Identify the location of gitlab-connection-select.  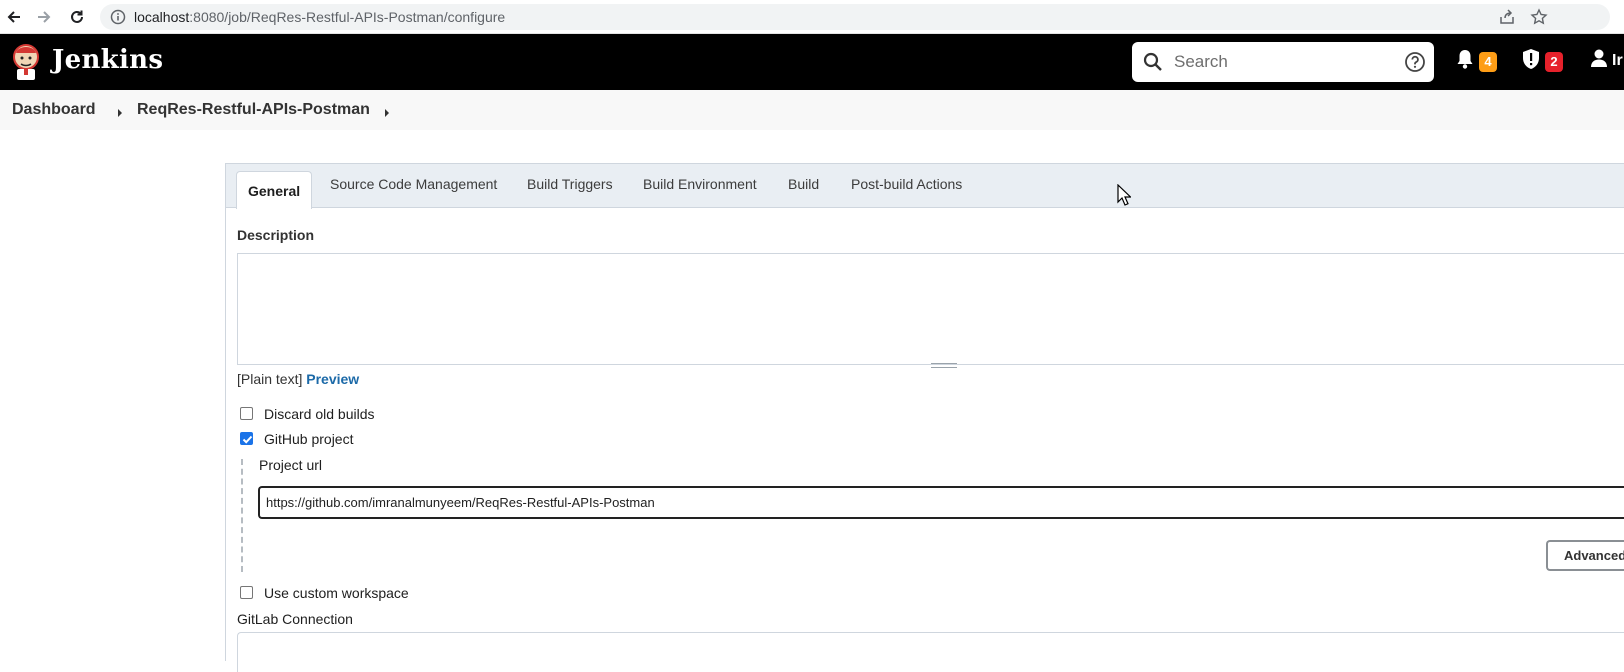
(930, 652).